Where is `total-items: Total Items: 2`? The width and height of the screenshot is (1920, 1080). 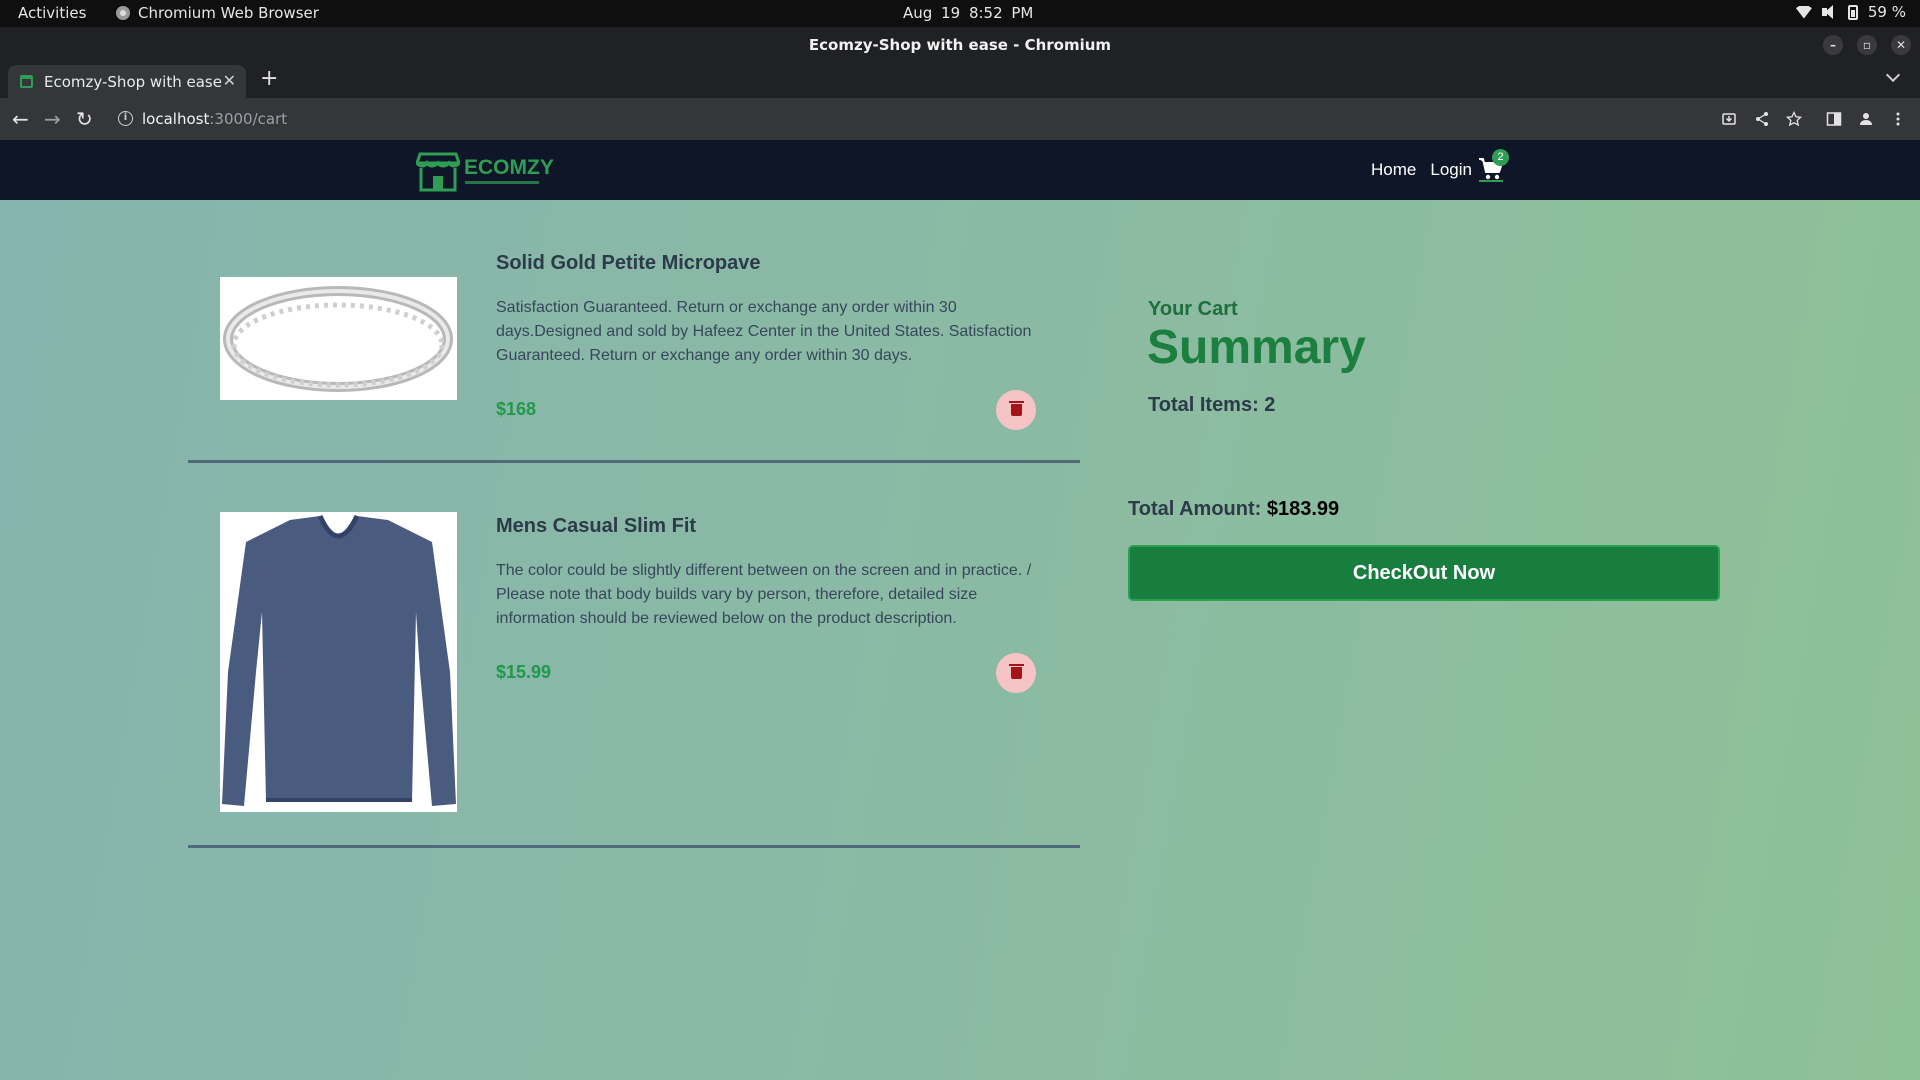 total-items: Total Items: 2 is located at coordinates (1212, 405).